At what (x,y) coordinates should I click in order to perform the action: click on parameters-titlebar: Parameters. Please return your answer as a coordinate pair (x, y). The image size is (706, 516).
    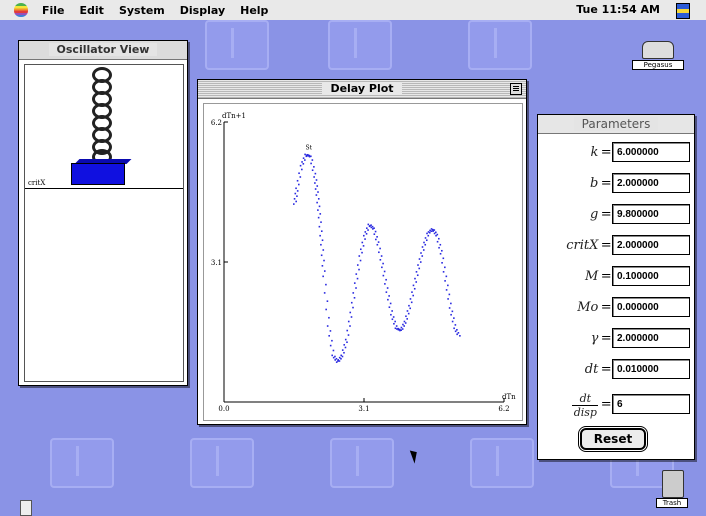
    Looking at the image, I should click on (616, 124).